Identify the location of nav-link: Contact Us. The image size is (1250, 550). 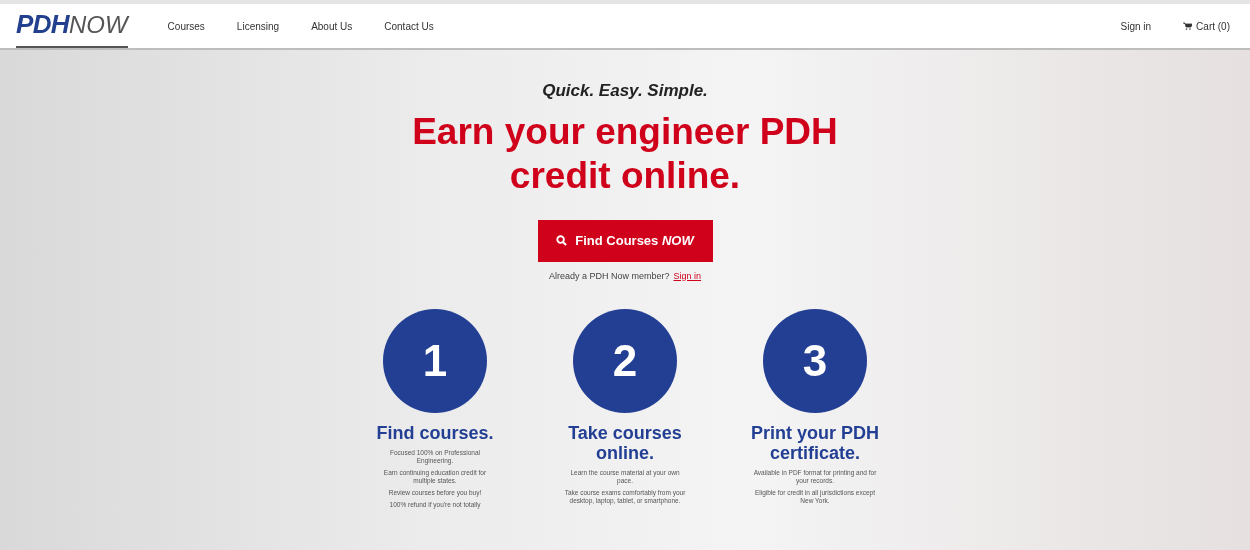
(409, 26).